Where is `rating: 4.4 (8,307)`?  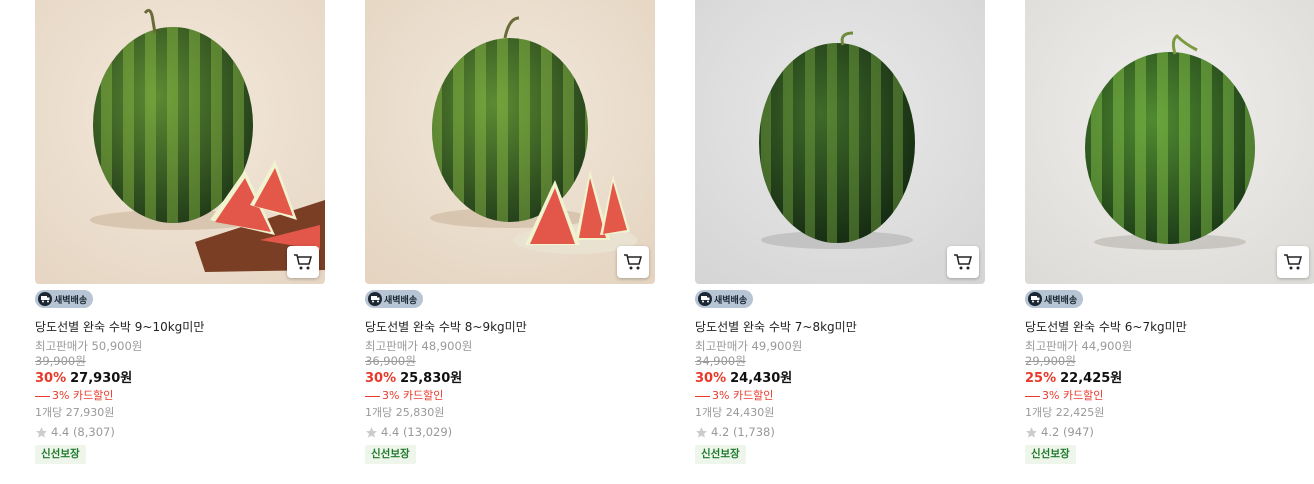
rating: 4.4 (8,307) is located at coordinates (180, 432).